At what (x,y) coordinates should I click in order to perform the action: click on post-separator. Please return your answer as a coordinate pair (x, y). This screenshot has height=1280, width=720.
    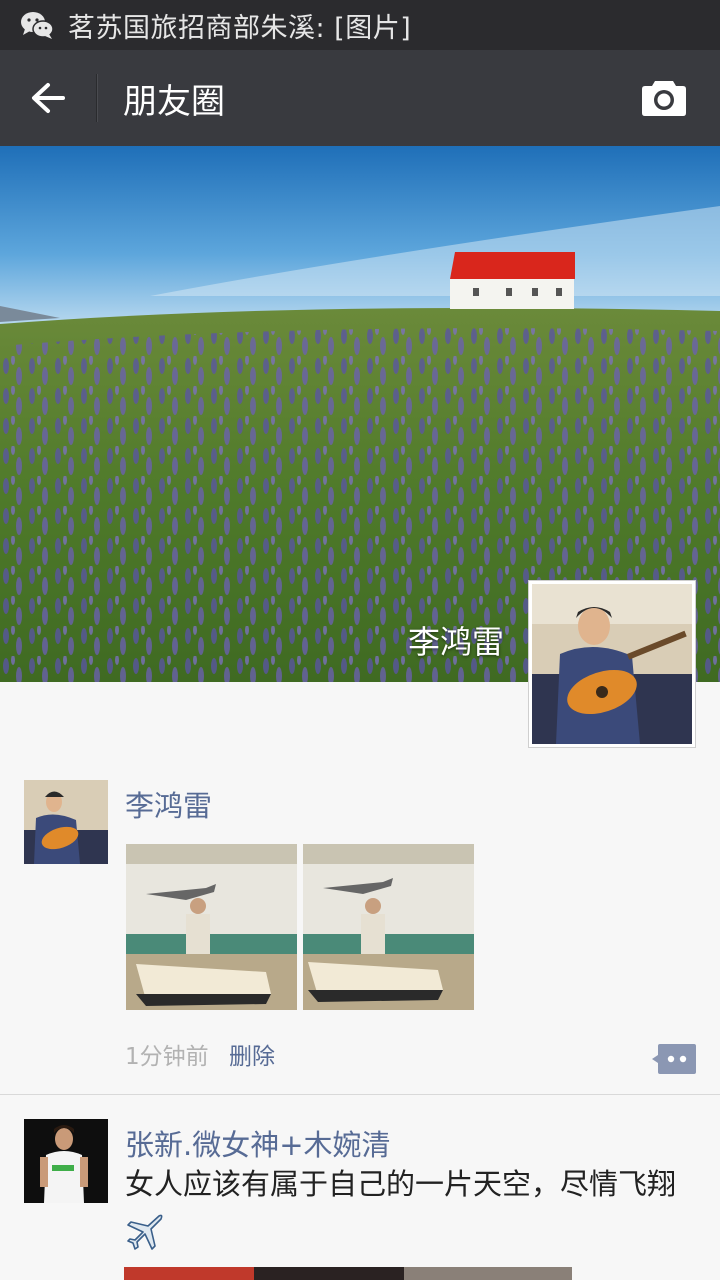
    Looking at the image, I should click on (360, 1094).